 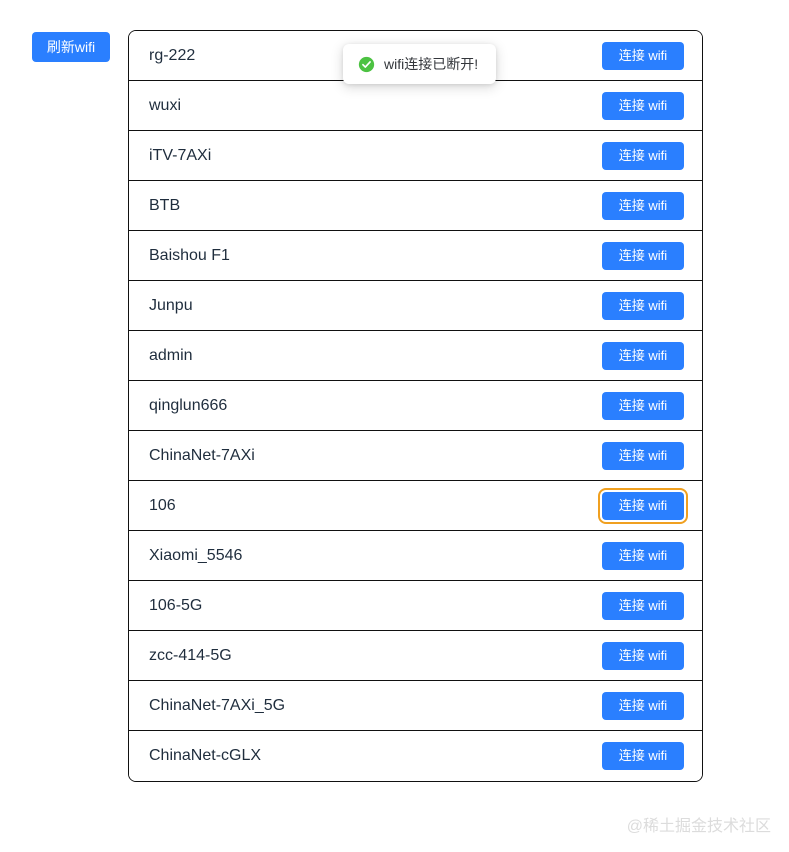 I want to click on wifi-row: 106-5G 连接 wifi, so click(x=415, y=606).